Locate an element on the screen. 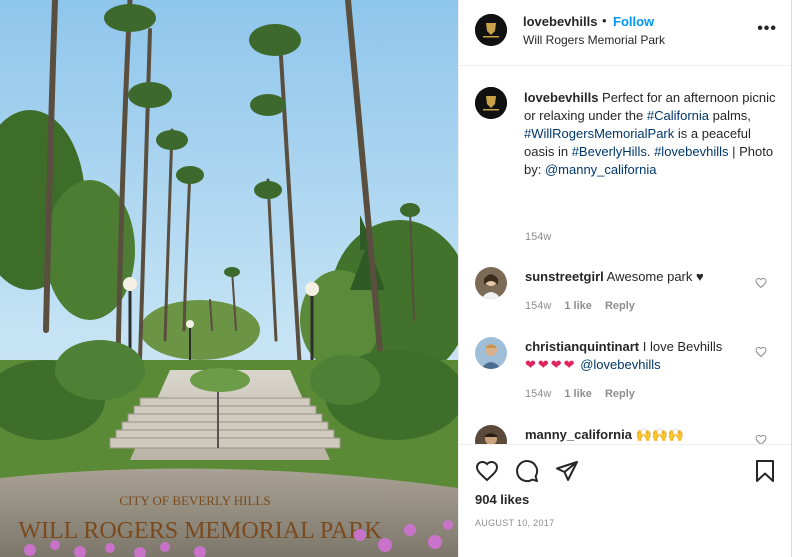 Image resolution: width=792 pixels, height=557 pixels. hashtag-link: #California is located at coordinates (678, 115).